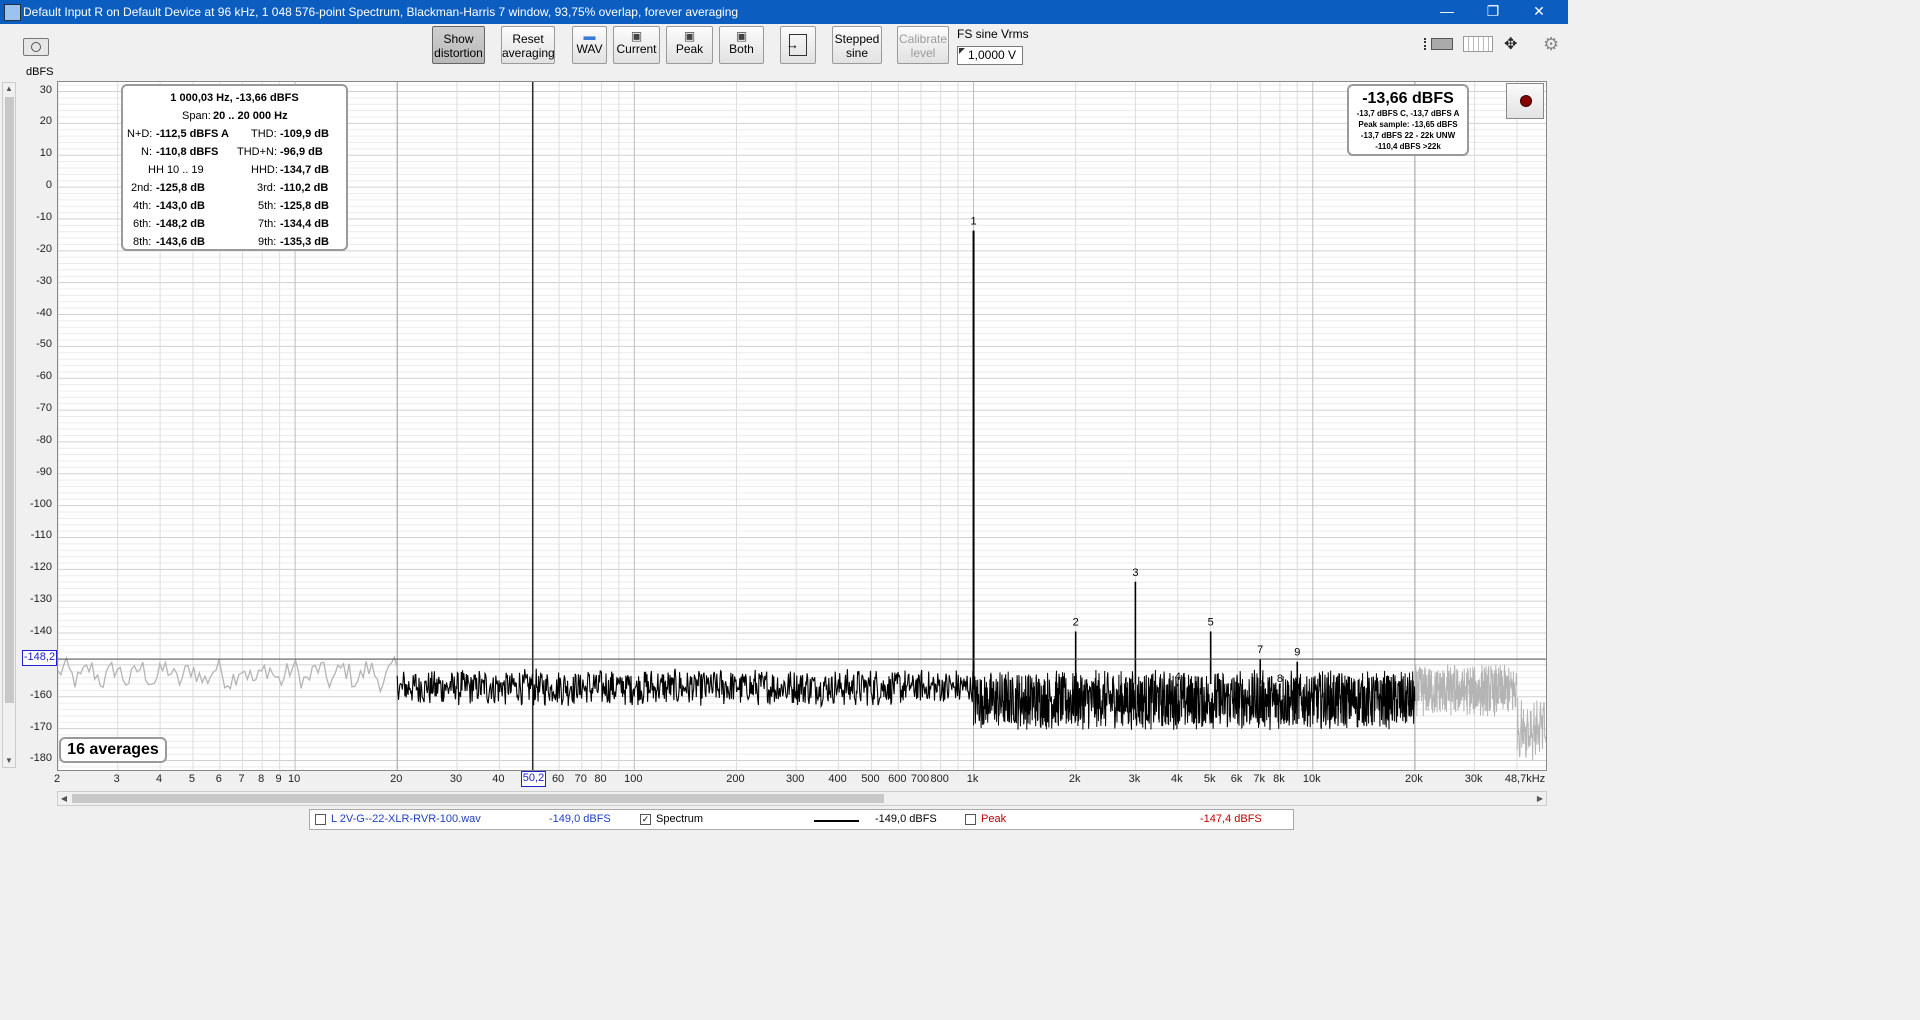  I want to click on h7-value: -134,4 dB, so click(304, 224).